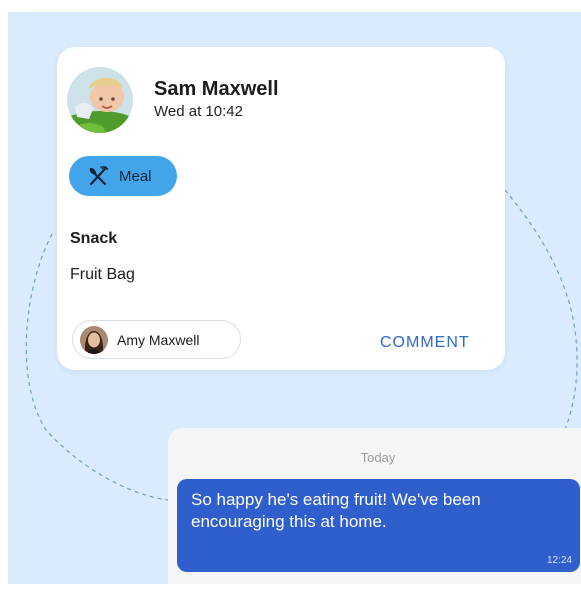 This screenshot has height=590, width=581. I want to click on meal-category-label: Meal, so click(135, 176).